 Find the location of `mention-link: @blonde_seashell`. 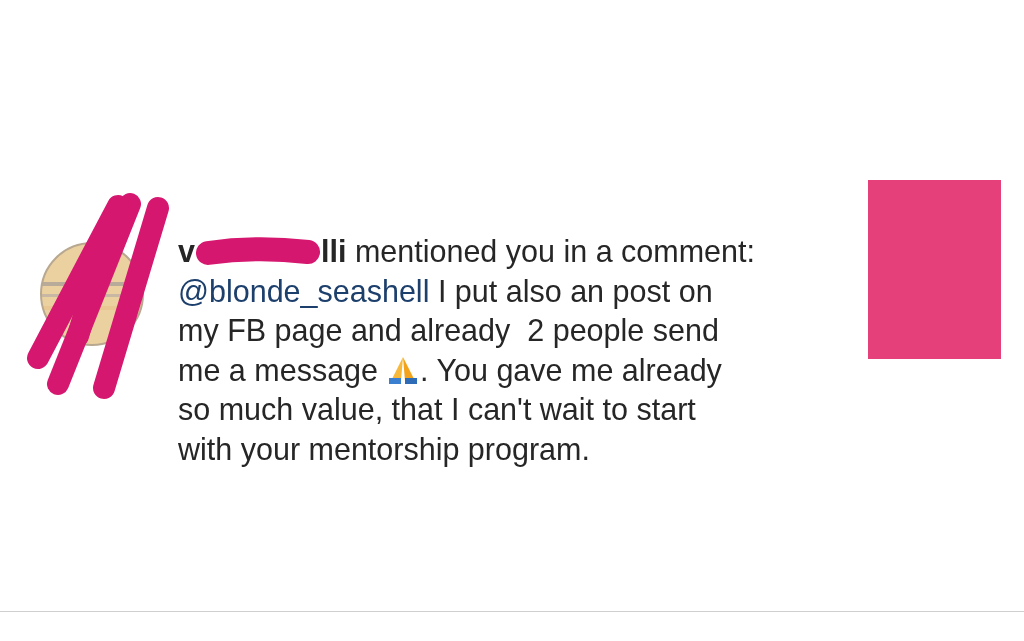

mention-link: @blonde_seashell is located at coordinates (304, 290).